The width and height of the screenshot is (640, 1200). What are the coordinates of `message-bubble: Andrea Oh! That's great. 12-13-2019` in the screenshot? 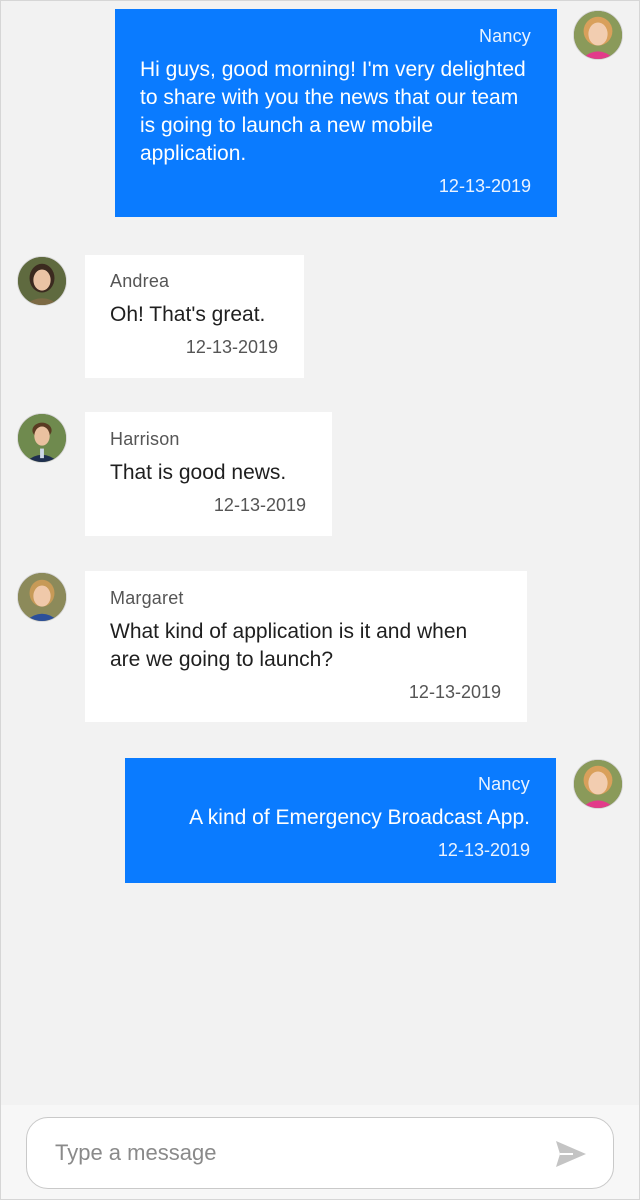 It's located at (194, 316).